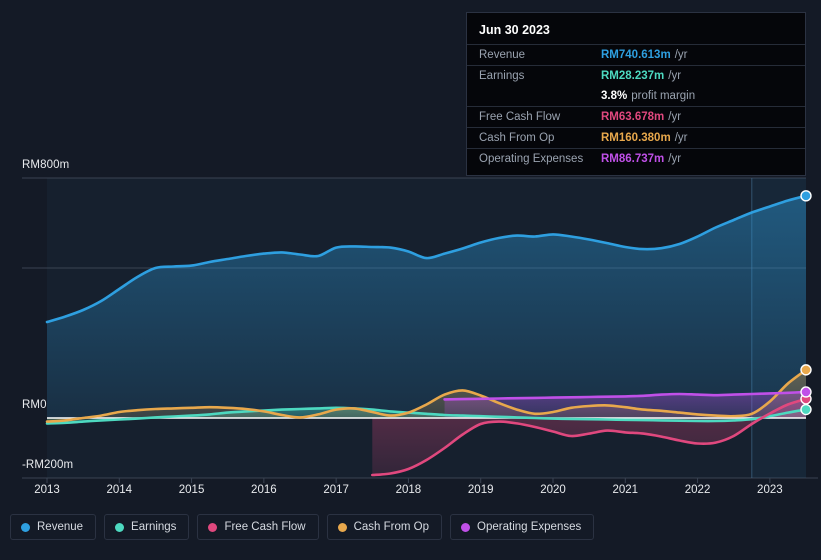  I want to click on tooltip-row-label: Revenue, so click(502, 55).